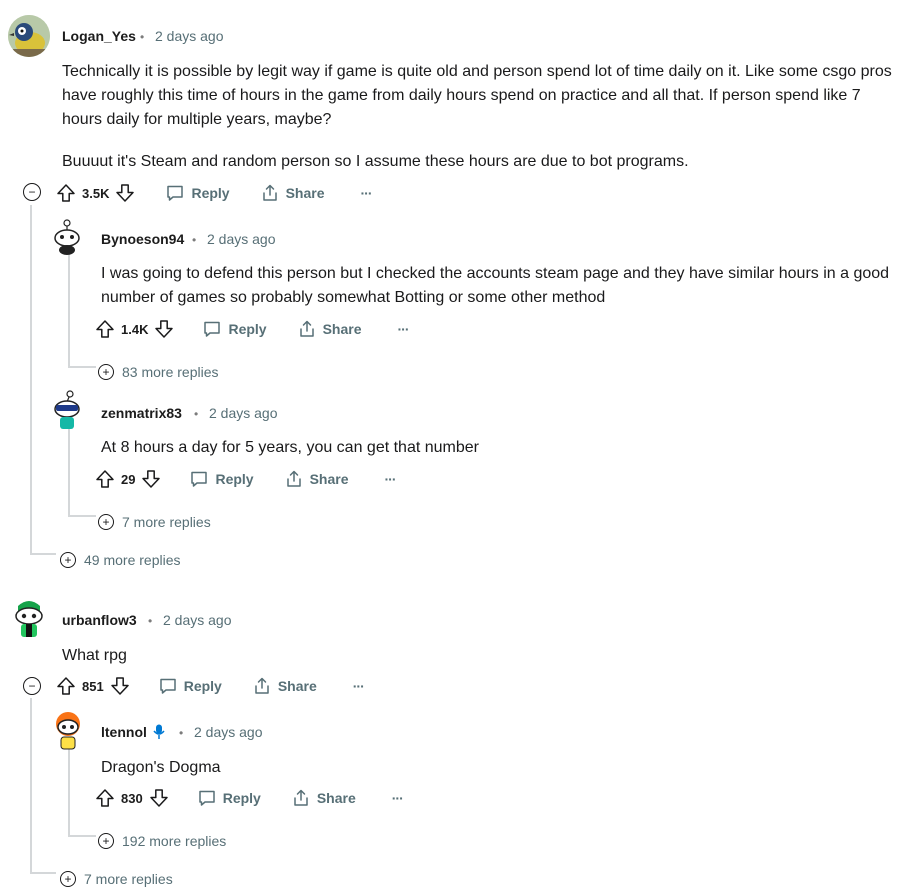  I want to click on comment-body: Dragon's Dogma, so click(161, 767).